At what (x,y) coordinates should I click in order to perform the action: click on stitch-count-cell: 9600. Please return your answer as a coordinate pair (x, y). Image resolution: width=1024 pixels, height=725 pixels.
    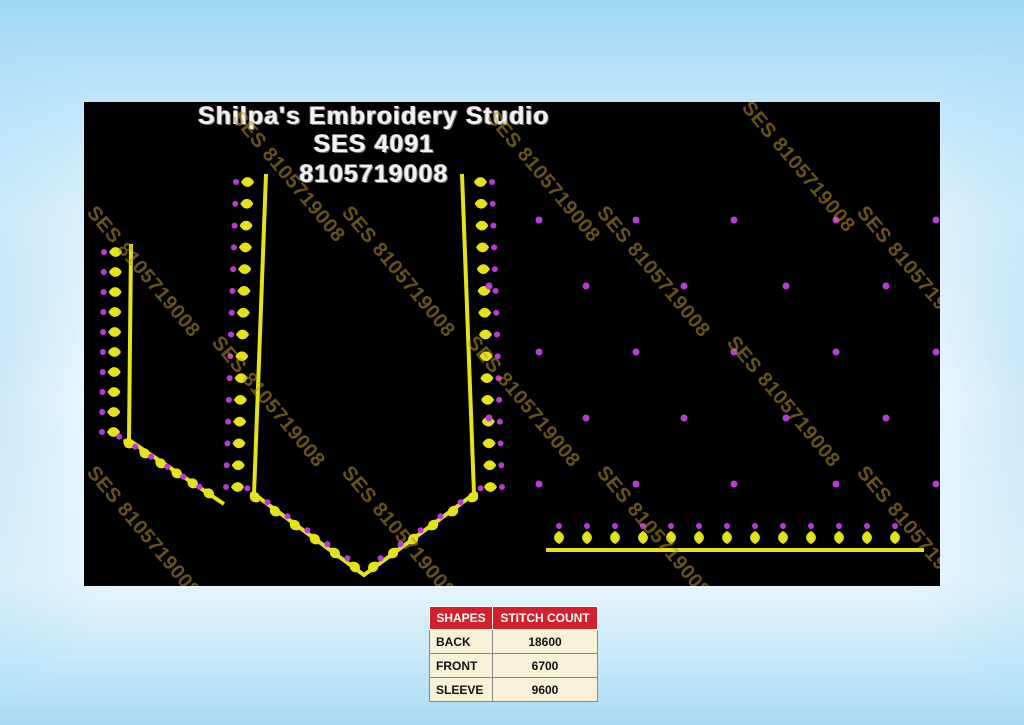
    Looking at the image, I should click on (545, 689).